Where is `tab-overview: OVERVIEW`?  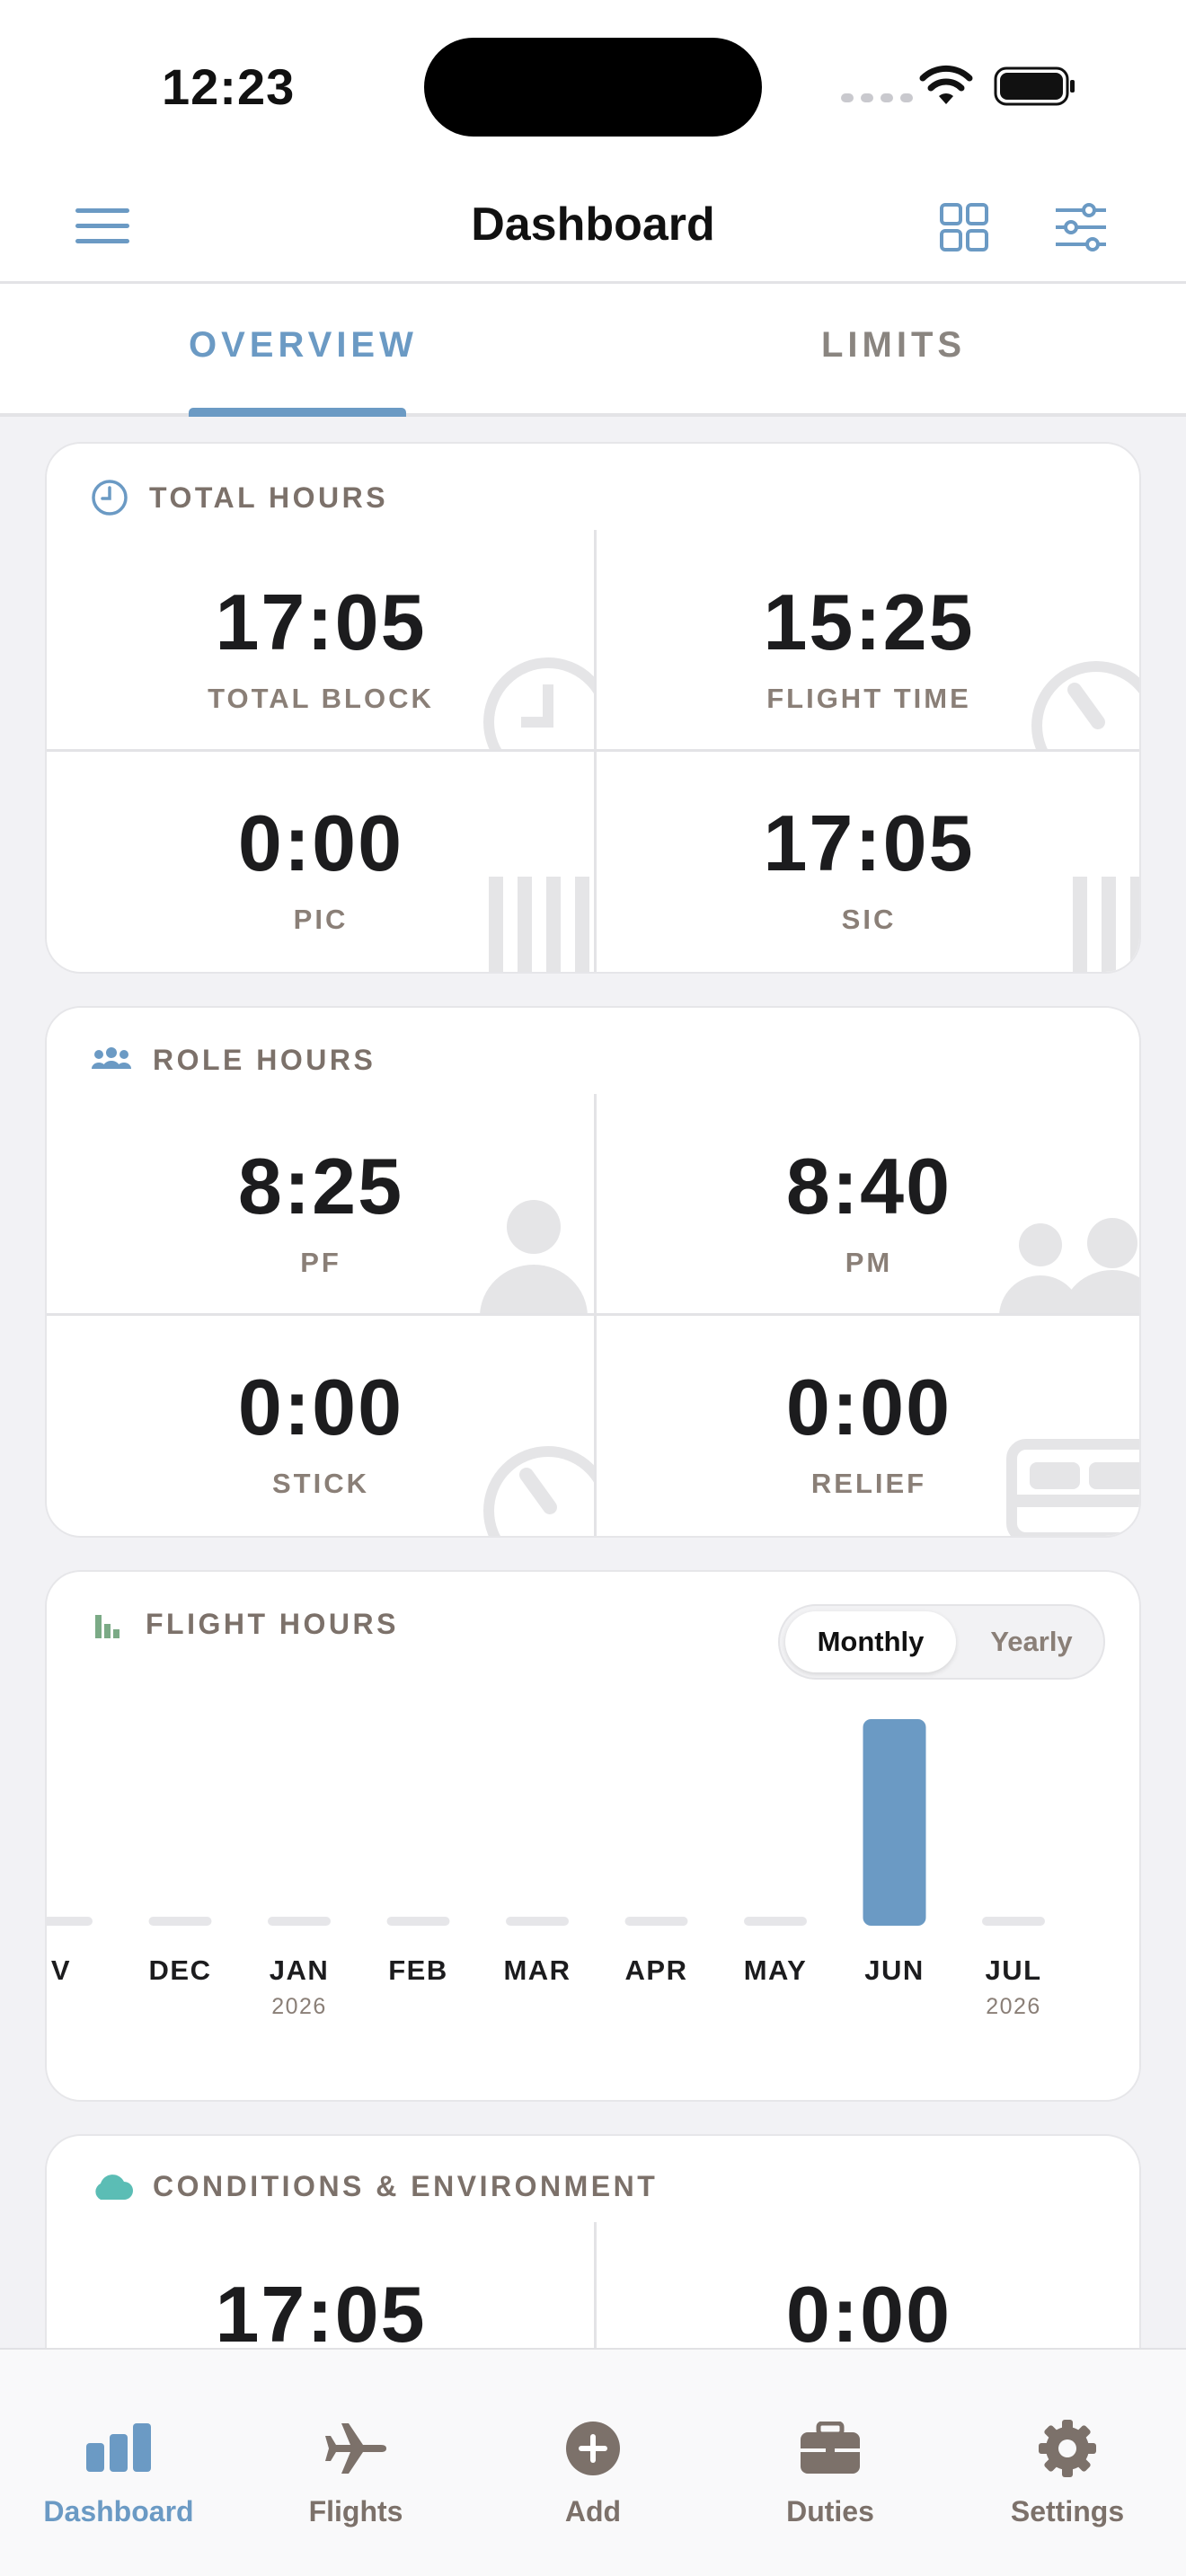
tab-overview: OVERVIEW is located at coordinates (303, 345).